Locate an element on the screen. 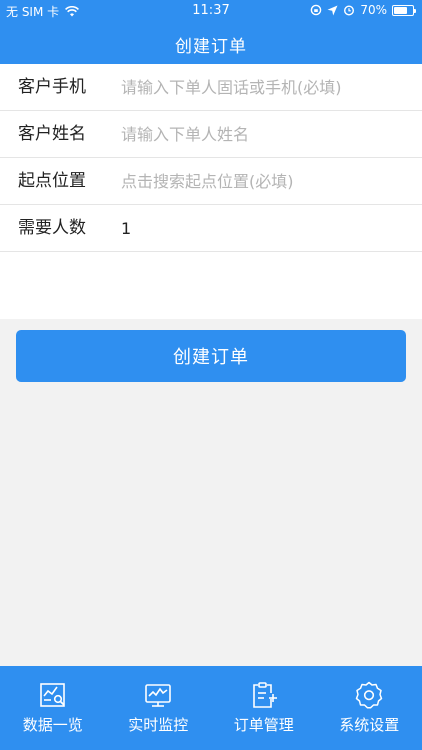  tab-system-settings-label: 系统设置 is located at coordinates (369, 725).